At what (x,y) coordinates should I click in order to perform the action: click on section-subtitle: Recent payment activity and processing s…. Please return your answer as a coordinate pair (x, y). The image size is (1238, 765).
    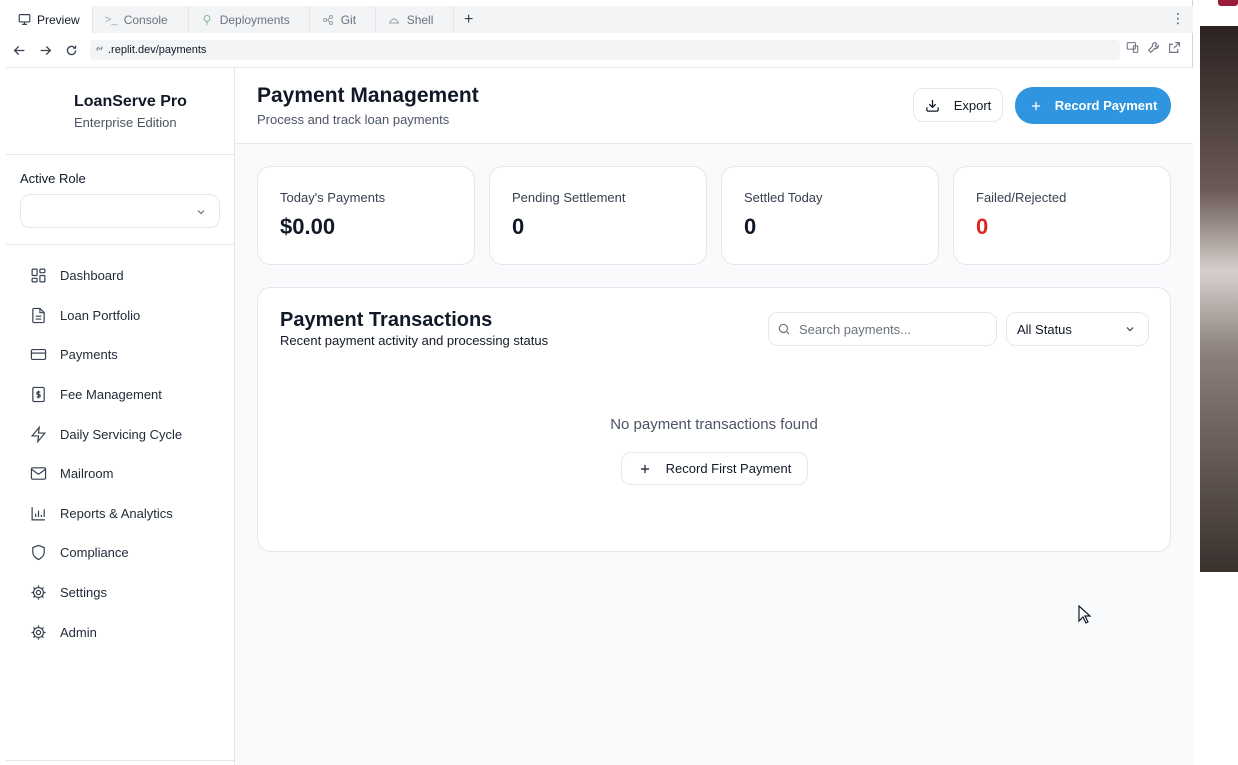
    Looking at the image, I should click on (414, 340).